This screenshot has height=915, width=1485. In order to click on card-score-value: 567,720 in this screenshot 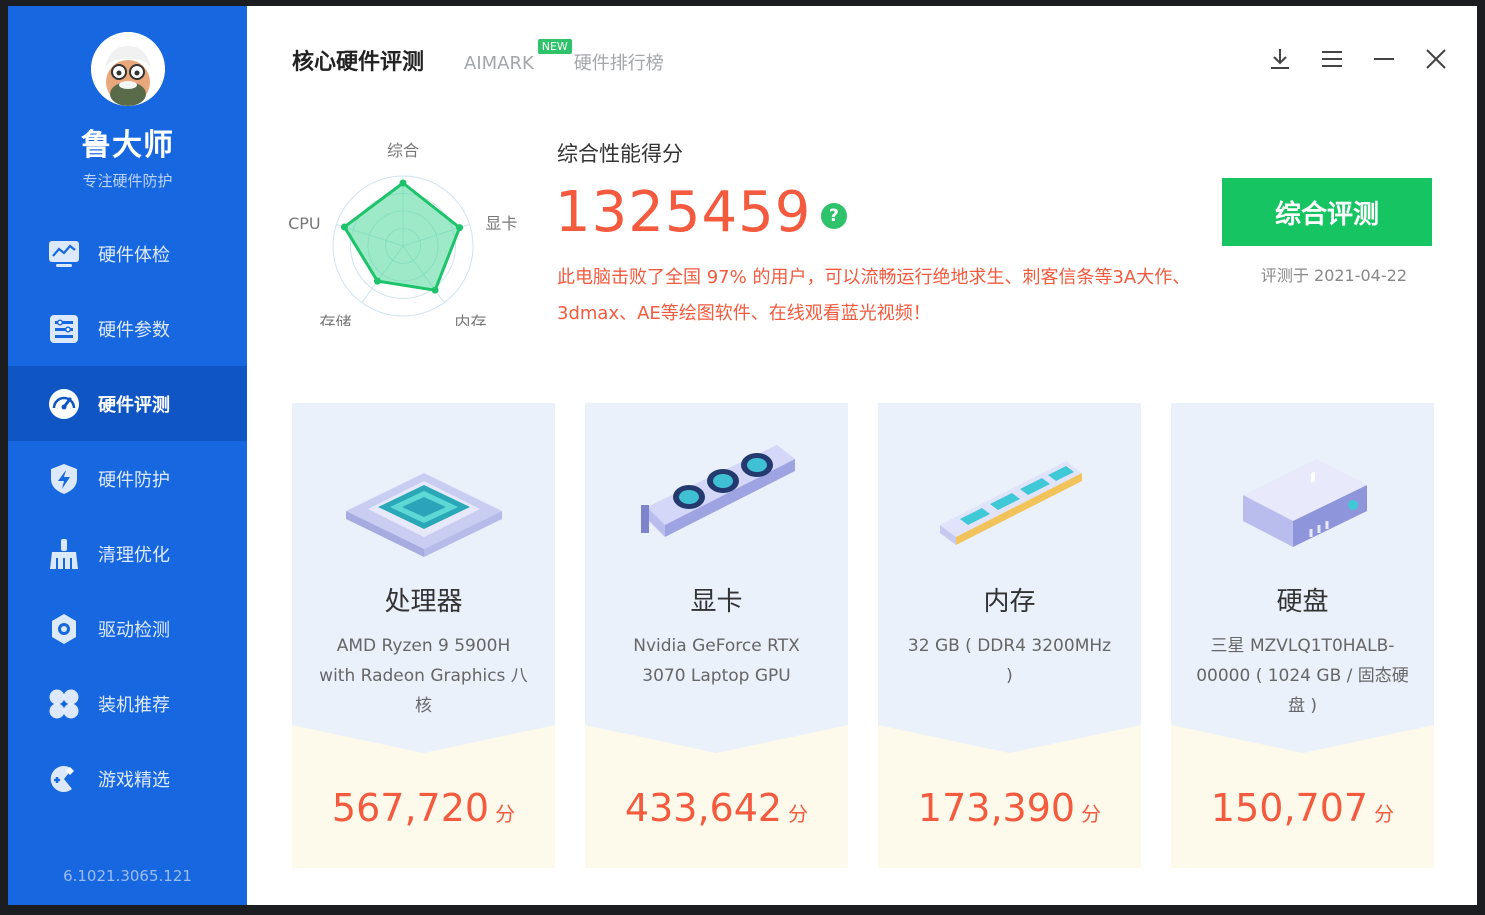, I will do `click(410, 808)`.